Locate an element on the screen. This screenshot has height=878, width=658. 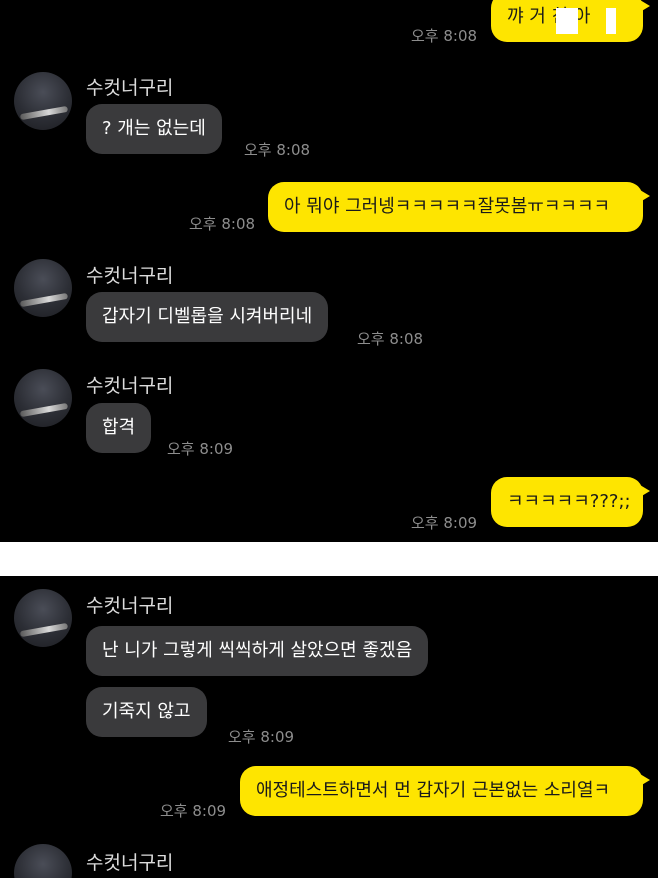
my-message-bubble: 애정테스트하면서 먼 갑자기 근본없는 소리열ㅋ is located at coordinates (445, 791).